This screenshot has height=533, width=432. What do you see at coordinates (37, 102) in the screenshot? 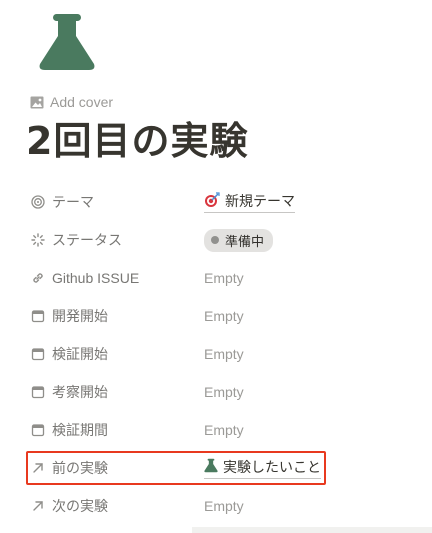
I see `image-icon` at bounding box center [37, 102].